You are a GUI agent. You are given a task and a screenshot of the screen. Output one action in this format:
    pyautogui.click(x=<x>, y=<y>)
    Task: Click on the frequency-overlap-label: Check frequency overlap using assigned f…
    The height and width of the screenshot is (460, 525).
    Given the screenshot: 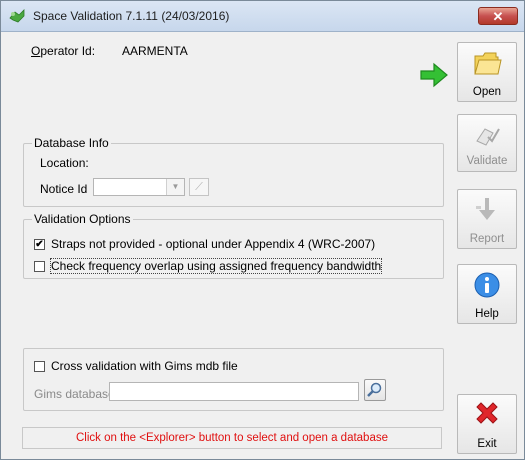 What is the action you would take?
    pyautogui.click(x=216, y=266)
    